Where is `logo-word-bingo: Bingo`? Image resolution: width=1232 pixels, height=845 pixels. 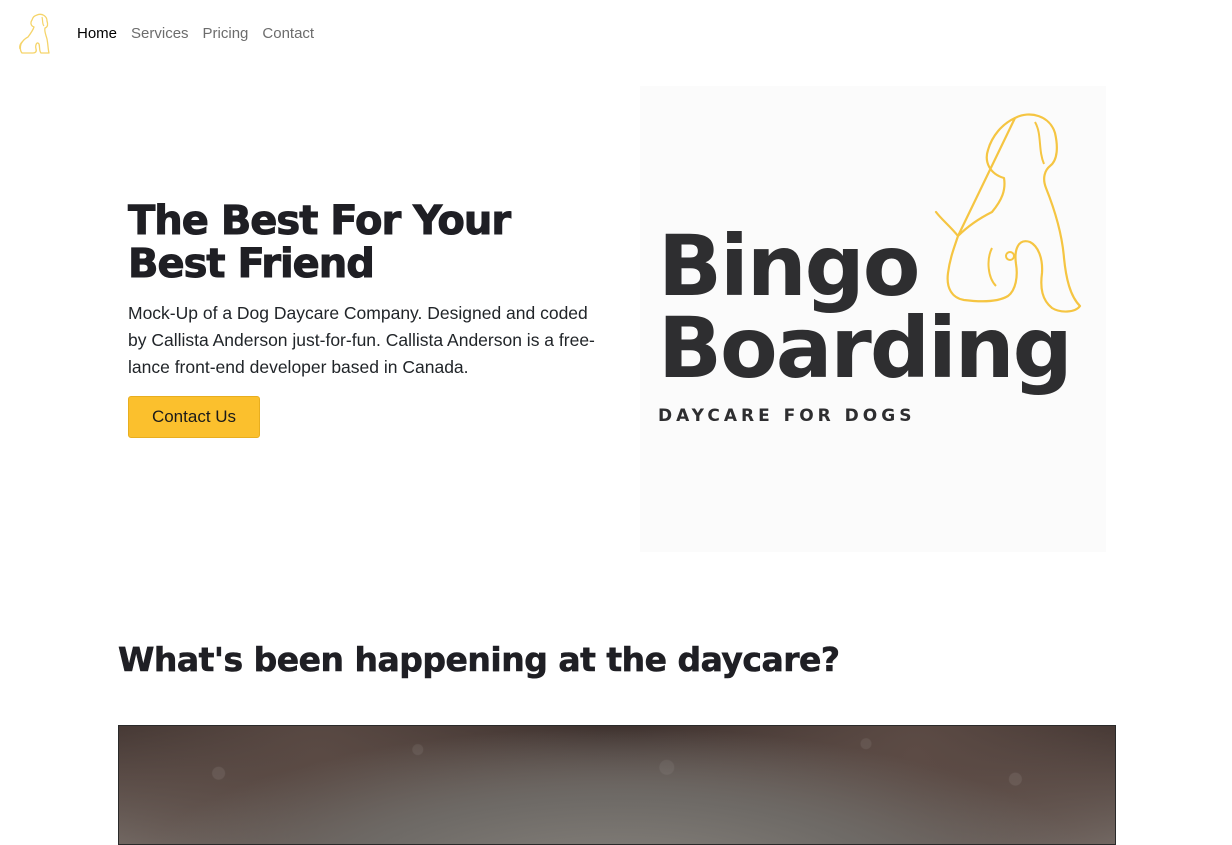
logo-word-bingo: Bingo is located at coordinates (789, 266).